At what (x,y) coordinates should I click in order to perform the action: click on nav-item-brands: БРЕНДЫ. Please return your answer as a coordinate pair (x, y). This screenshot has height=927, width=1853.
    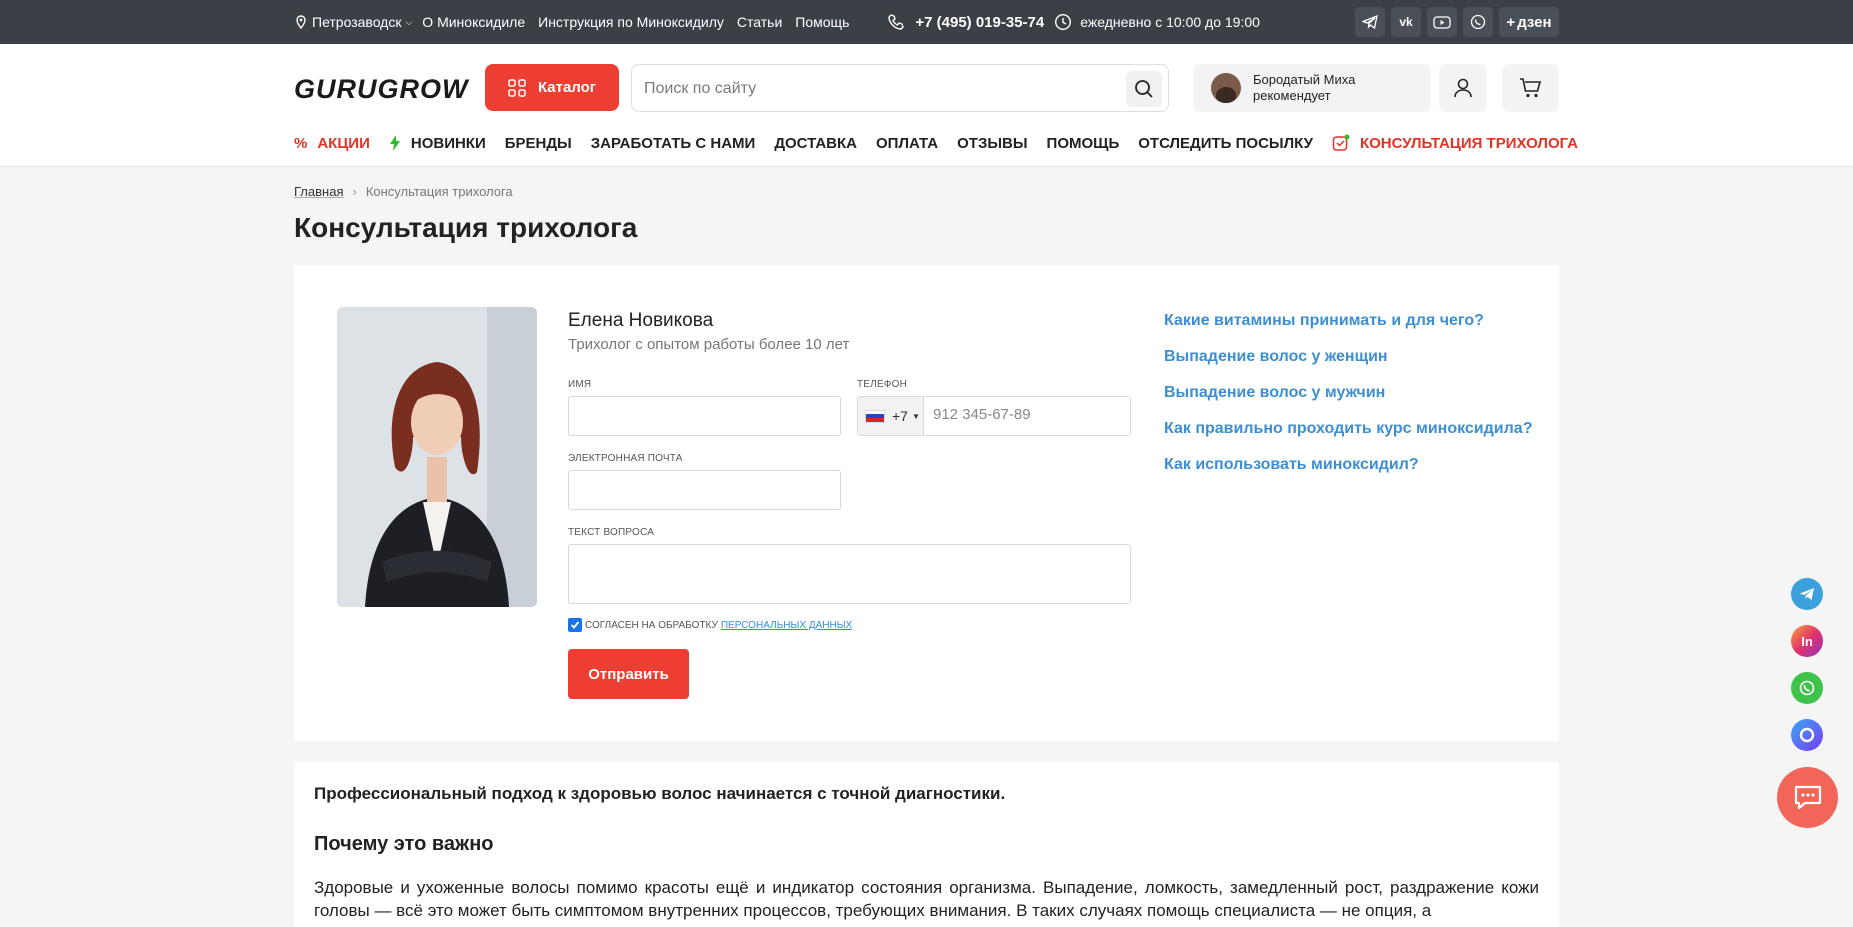
    Looking at the image, I should click on (538, 143).